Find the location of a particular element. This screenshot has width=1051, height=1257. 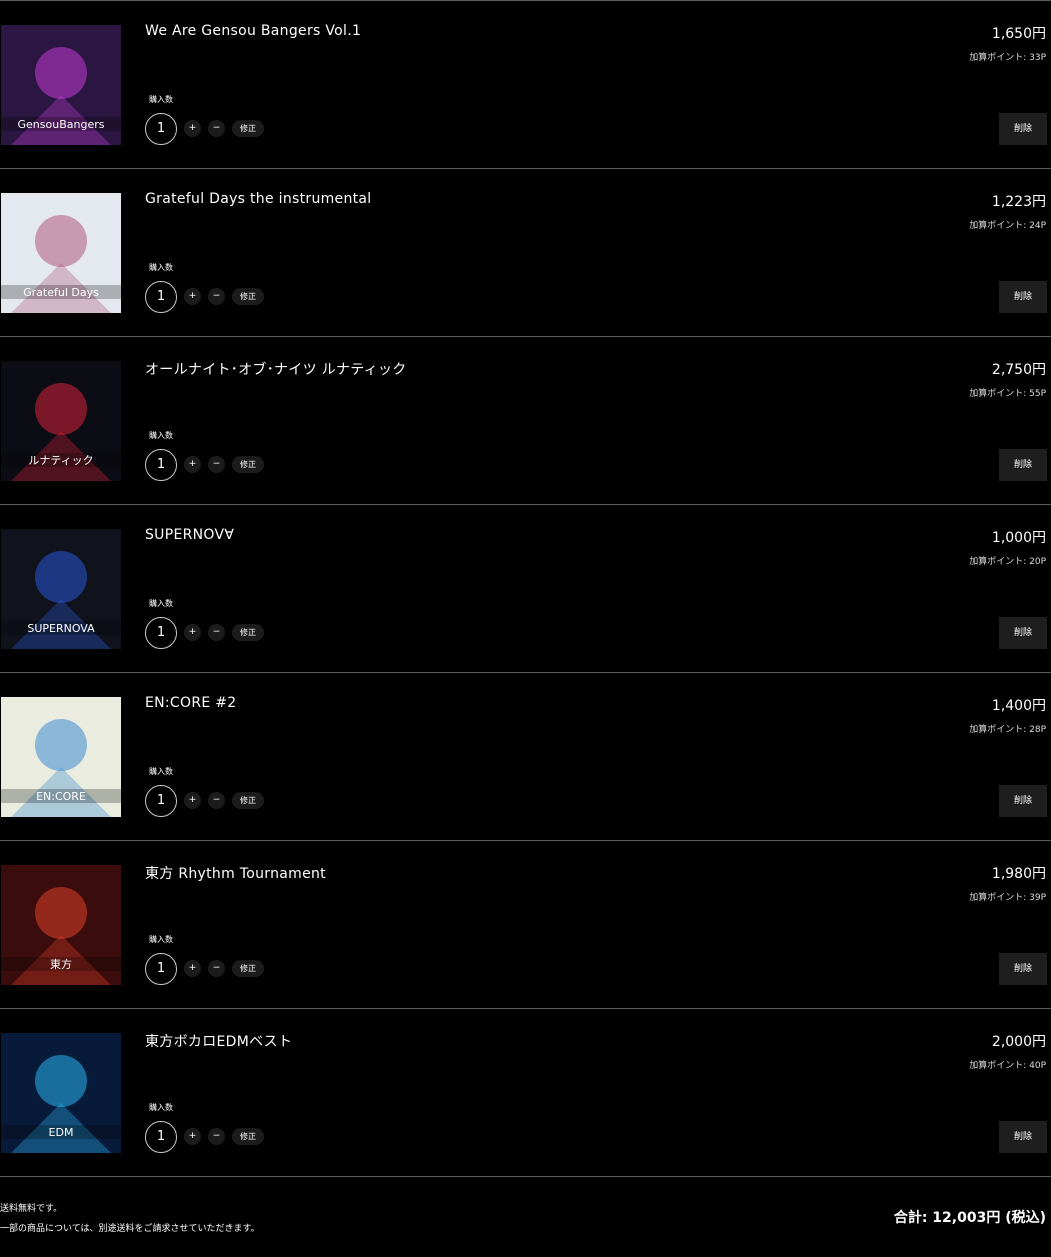

album-cover-art: 東方 is located at coordinates (61, 925).